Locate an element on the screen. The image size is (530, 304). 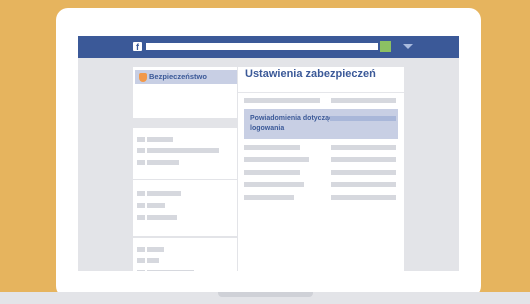
chevron-down-icon is located at coordinates (408, 46).